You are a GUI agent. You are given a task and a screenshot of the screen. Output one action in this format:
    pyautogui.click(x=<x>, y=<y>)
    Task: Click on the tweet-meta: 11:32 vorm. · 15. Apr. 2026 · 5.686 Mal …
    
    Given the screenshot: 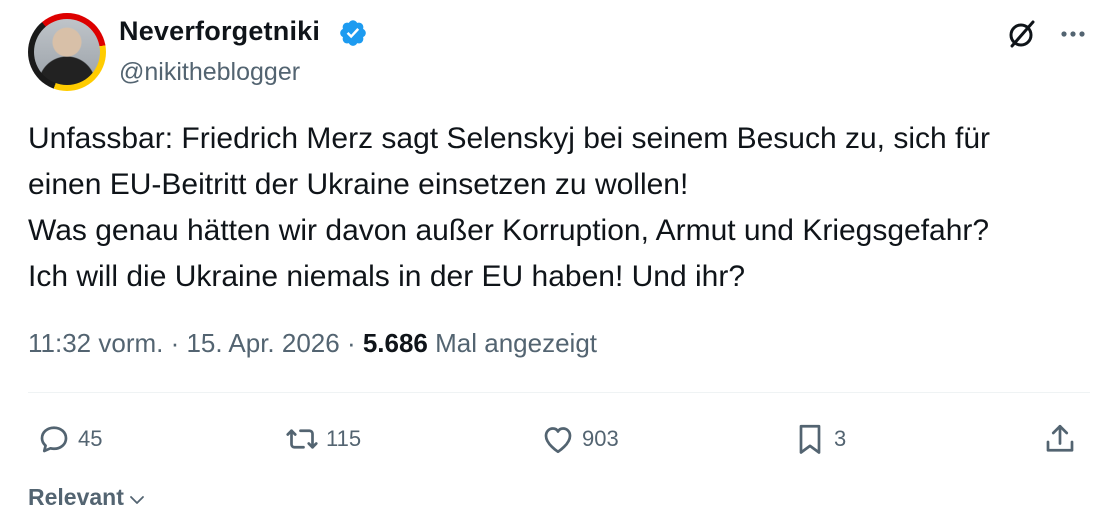 What is the action you would take?
    pyautogui.click(x=312, y=343)
    